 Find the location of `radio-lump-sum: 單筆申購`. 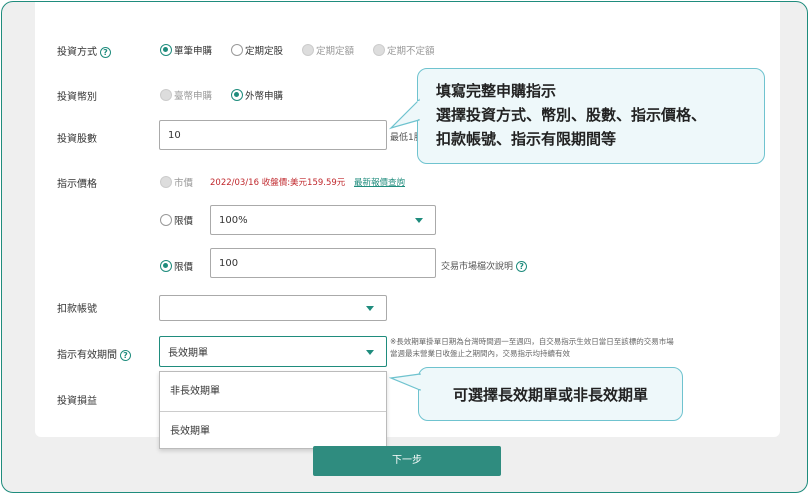

radio-lump-sum: 單筆申購 is located at coordinates (186, 50).